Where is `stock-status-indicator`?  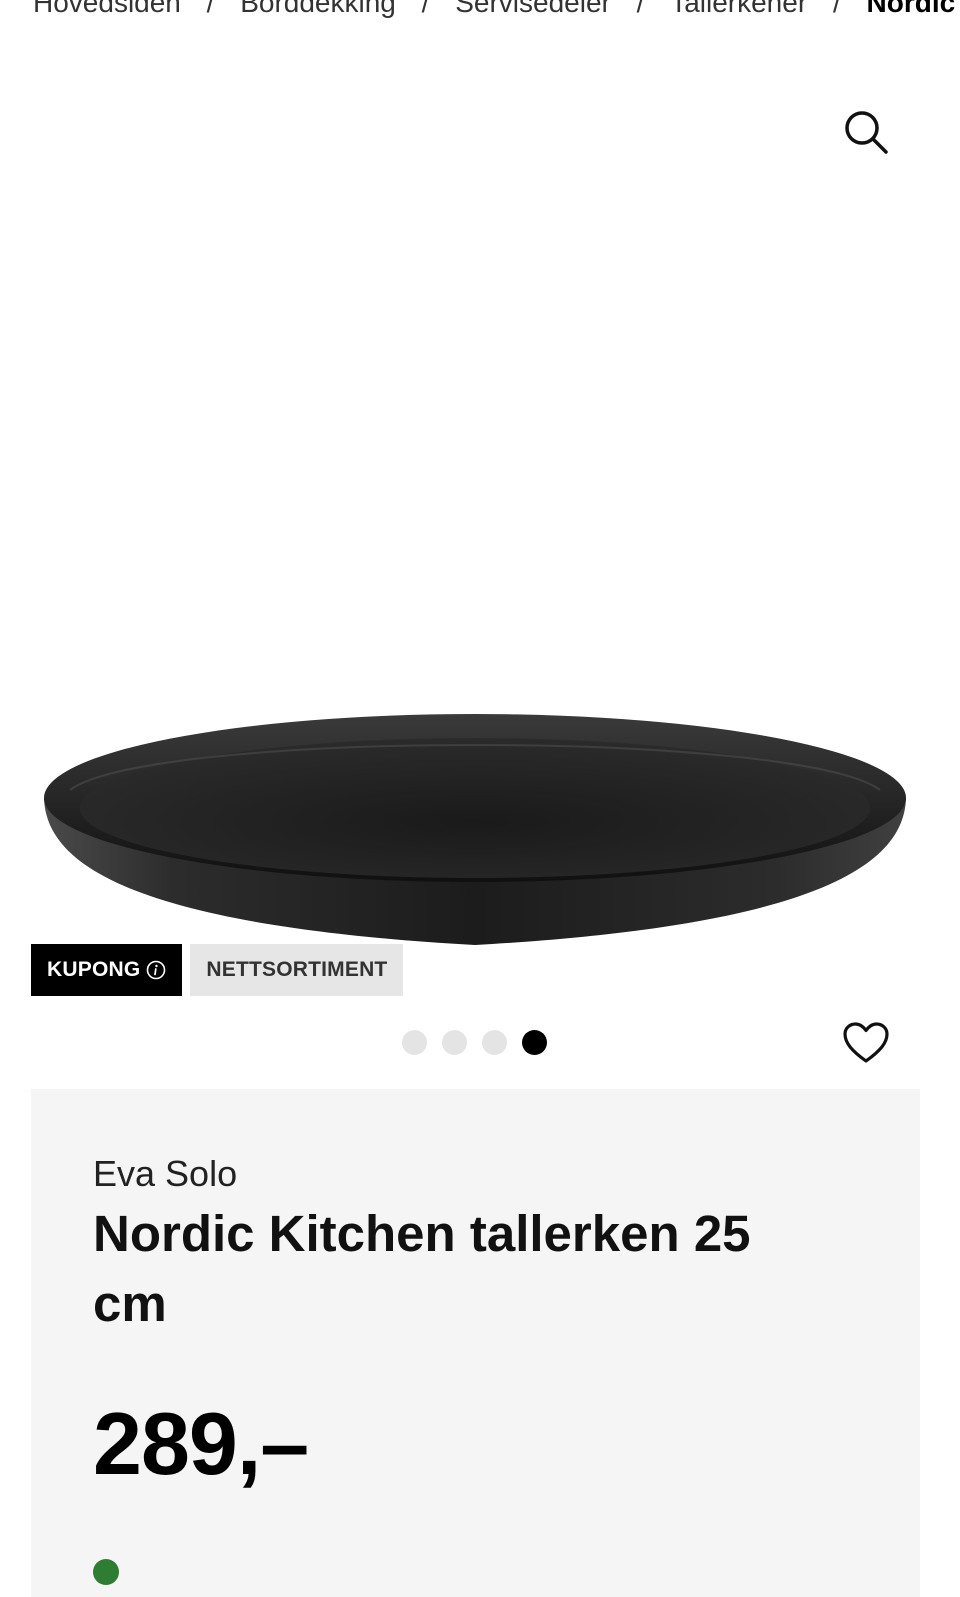 stock-status-indicator is located at coordinates (106, 1572).